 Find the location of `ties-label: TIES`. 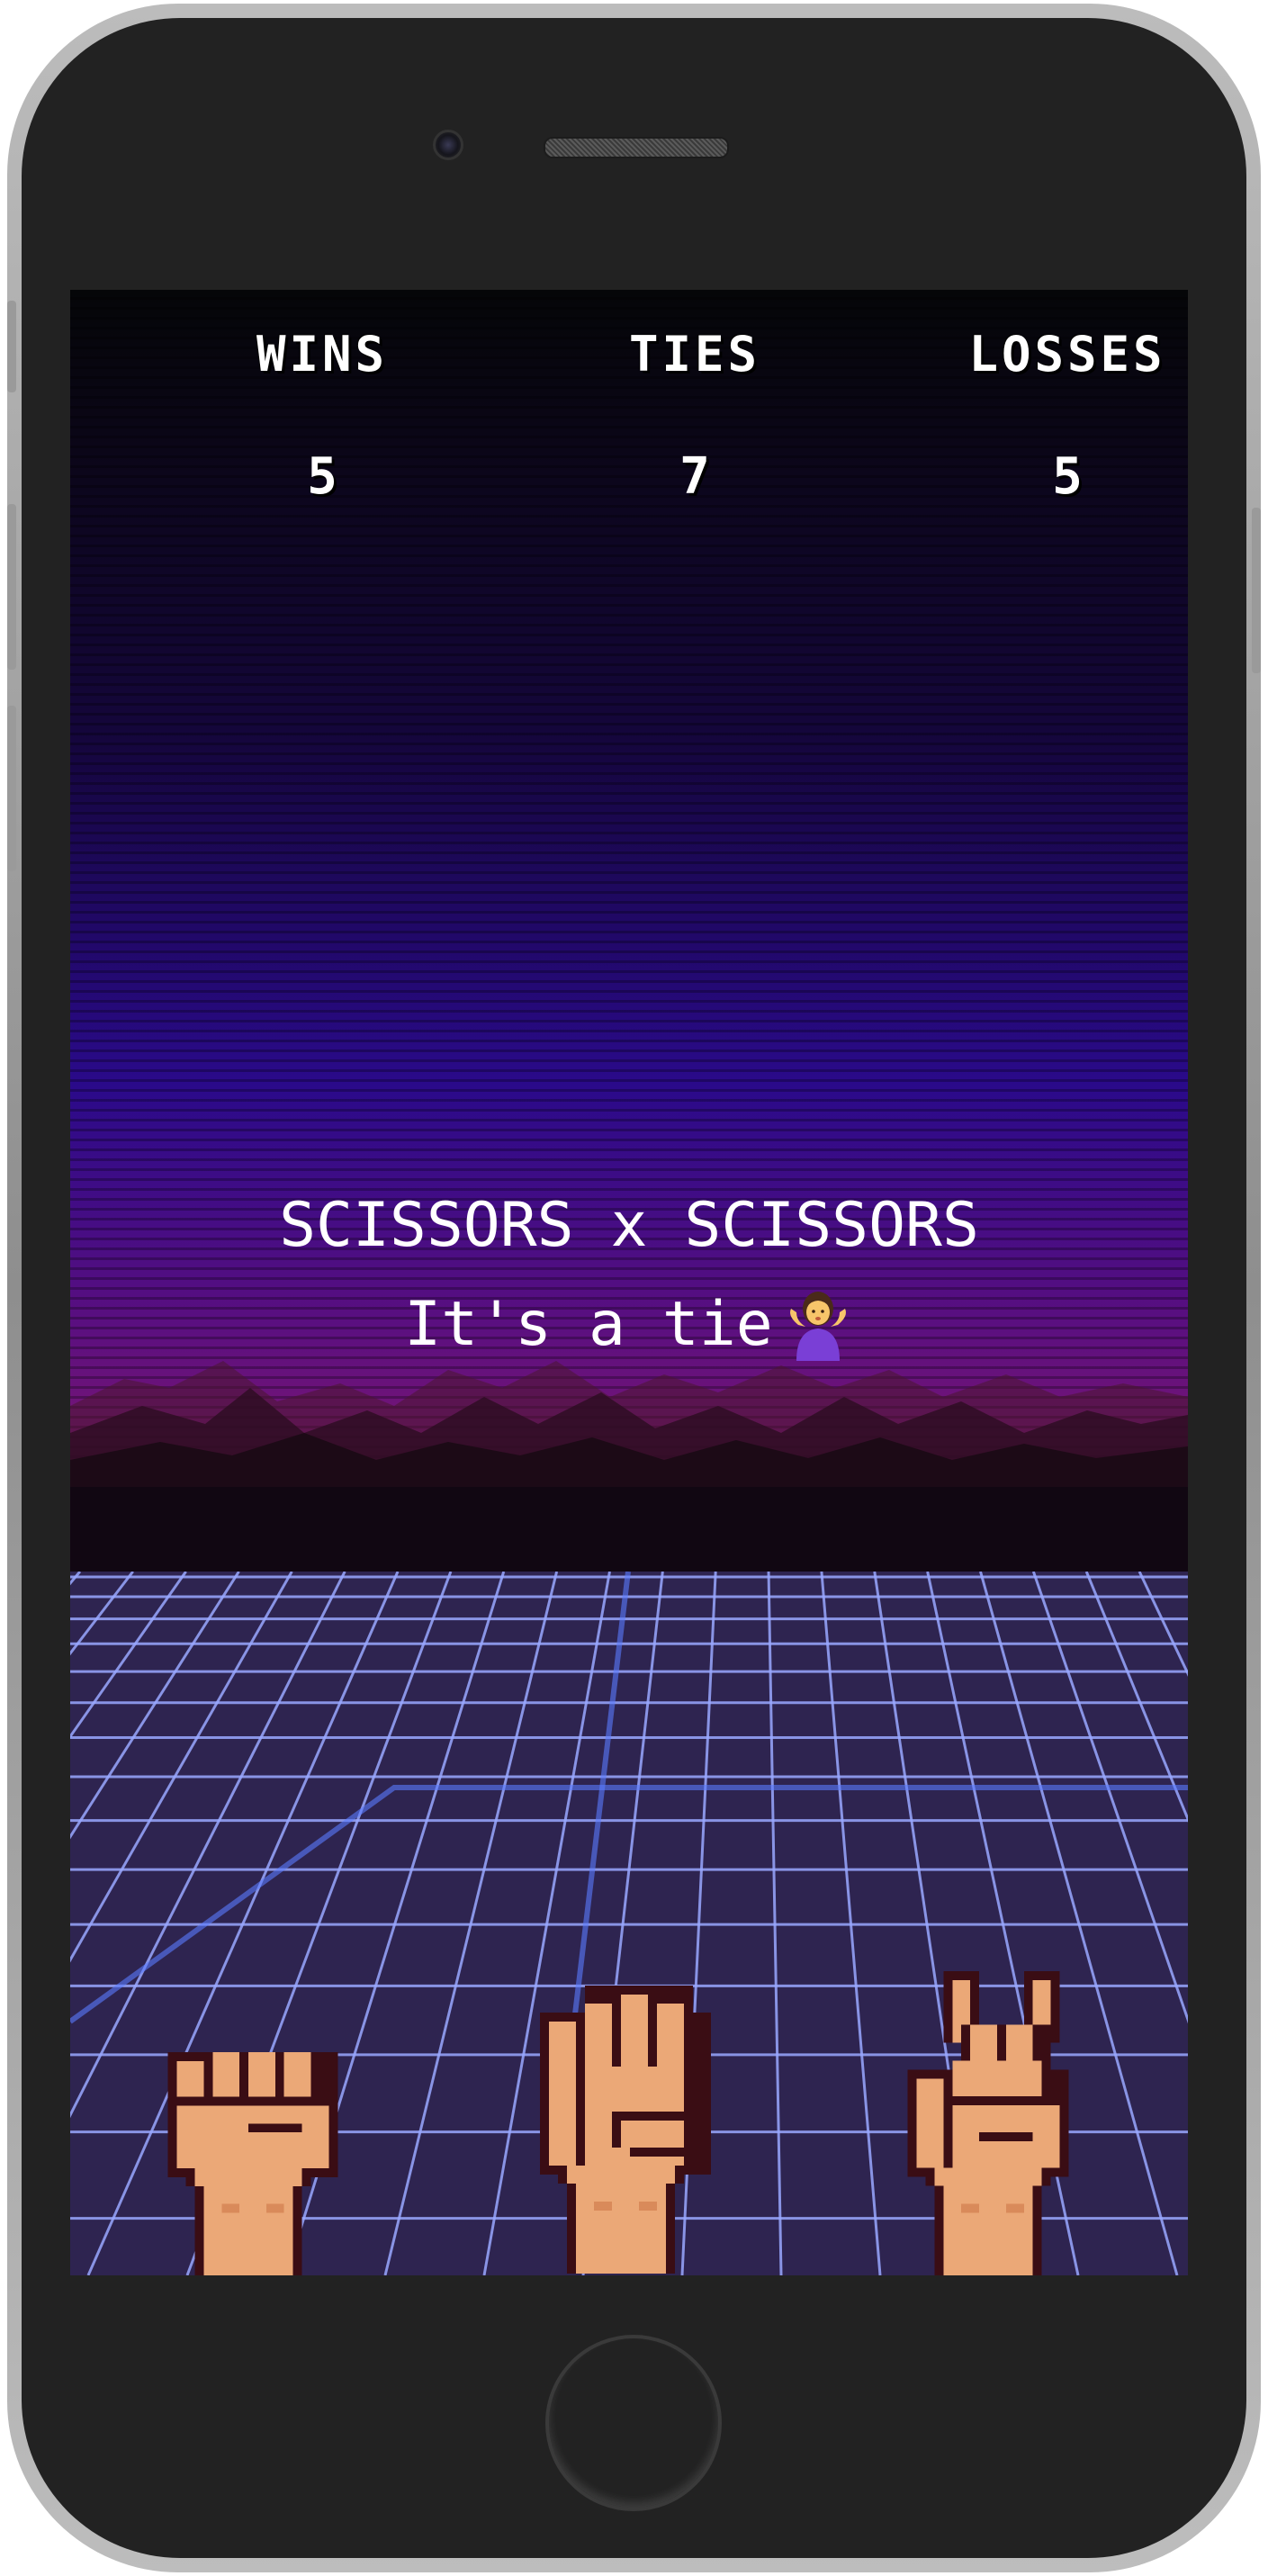

ties-label: TIES is located at coordinates (694, 354).